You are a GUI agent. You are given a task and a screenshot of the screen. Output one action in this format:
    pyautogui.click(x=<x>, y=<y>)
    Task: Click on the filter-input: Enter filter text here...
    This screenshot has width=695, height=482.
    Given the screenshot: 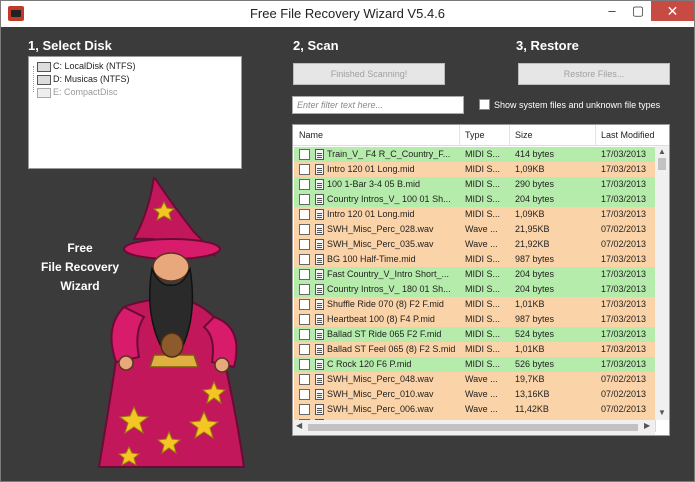 What is the action you would take?
    pyautogui.click(x=378, y=105)
    